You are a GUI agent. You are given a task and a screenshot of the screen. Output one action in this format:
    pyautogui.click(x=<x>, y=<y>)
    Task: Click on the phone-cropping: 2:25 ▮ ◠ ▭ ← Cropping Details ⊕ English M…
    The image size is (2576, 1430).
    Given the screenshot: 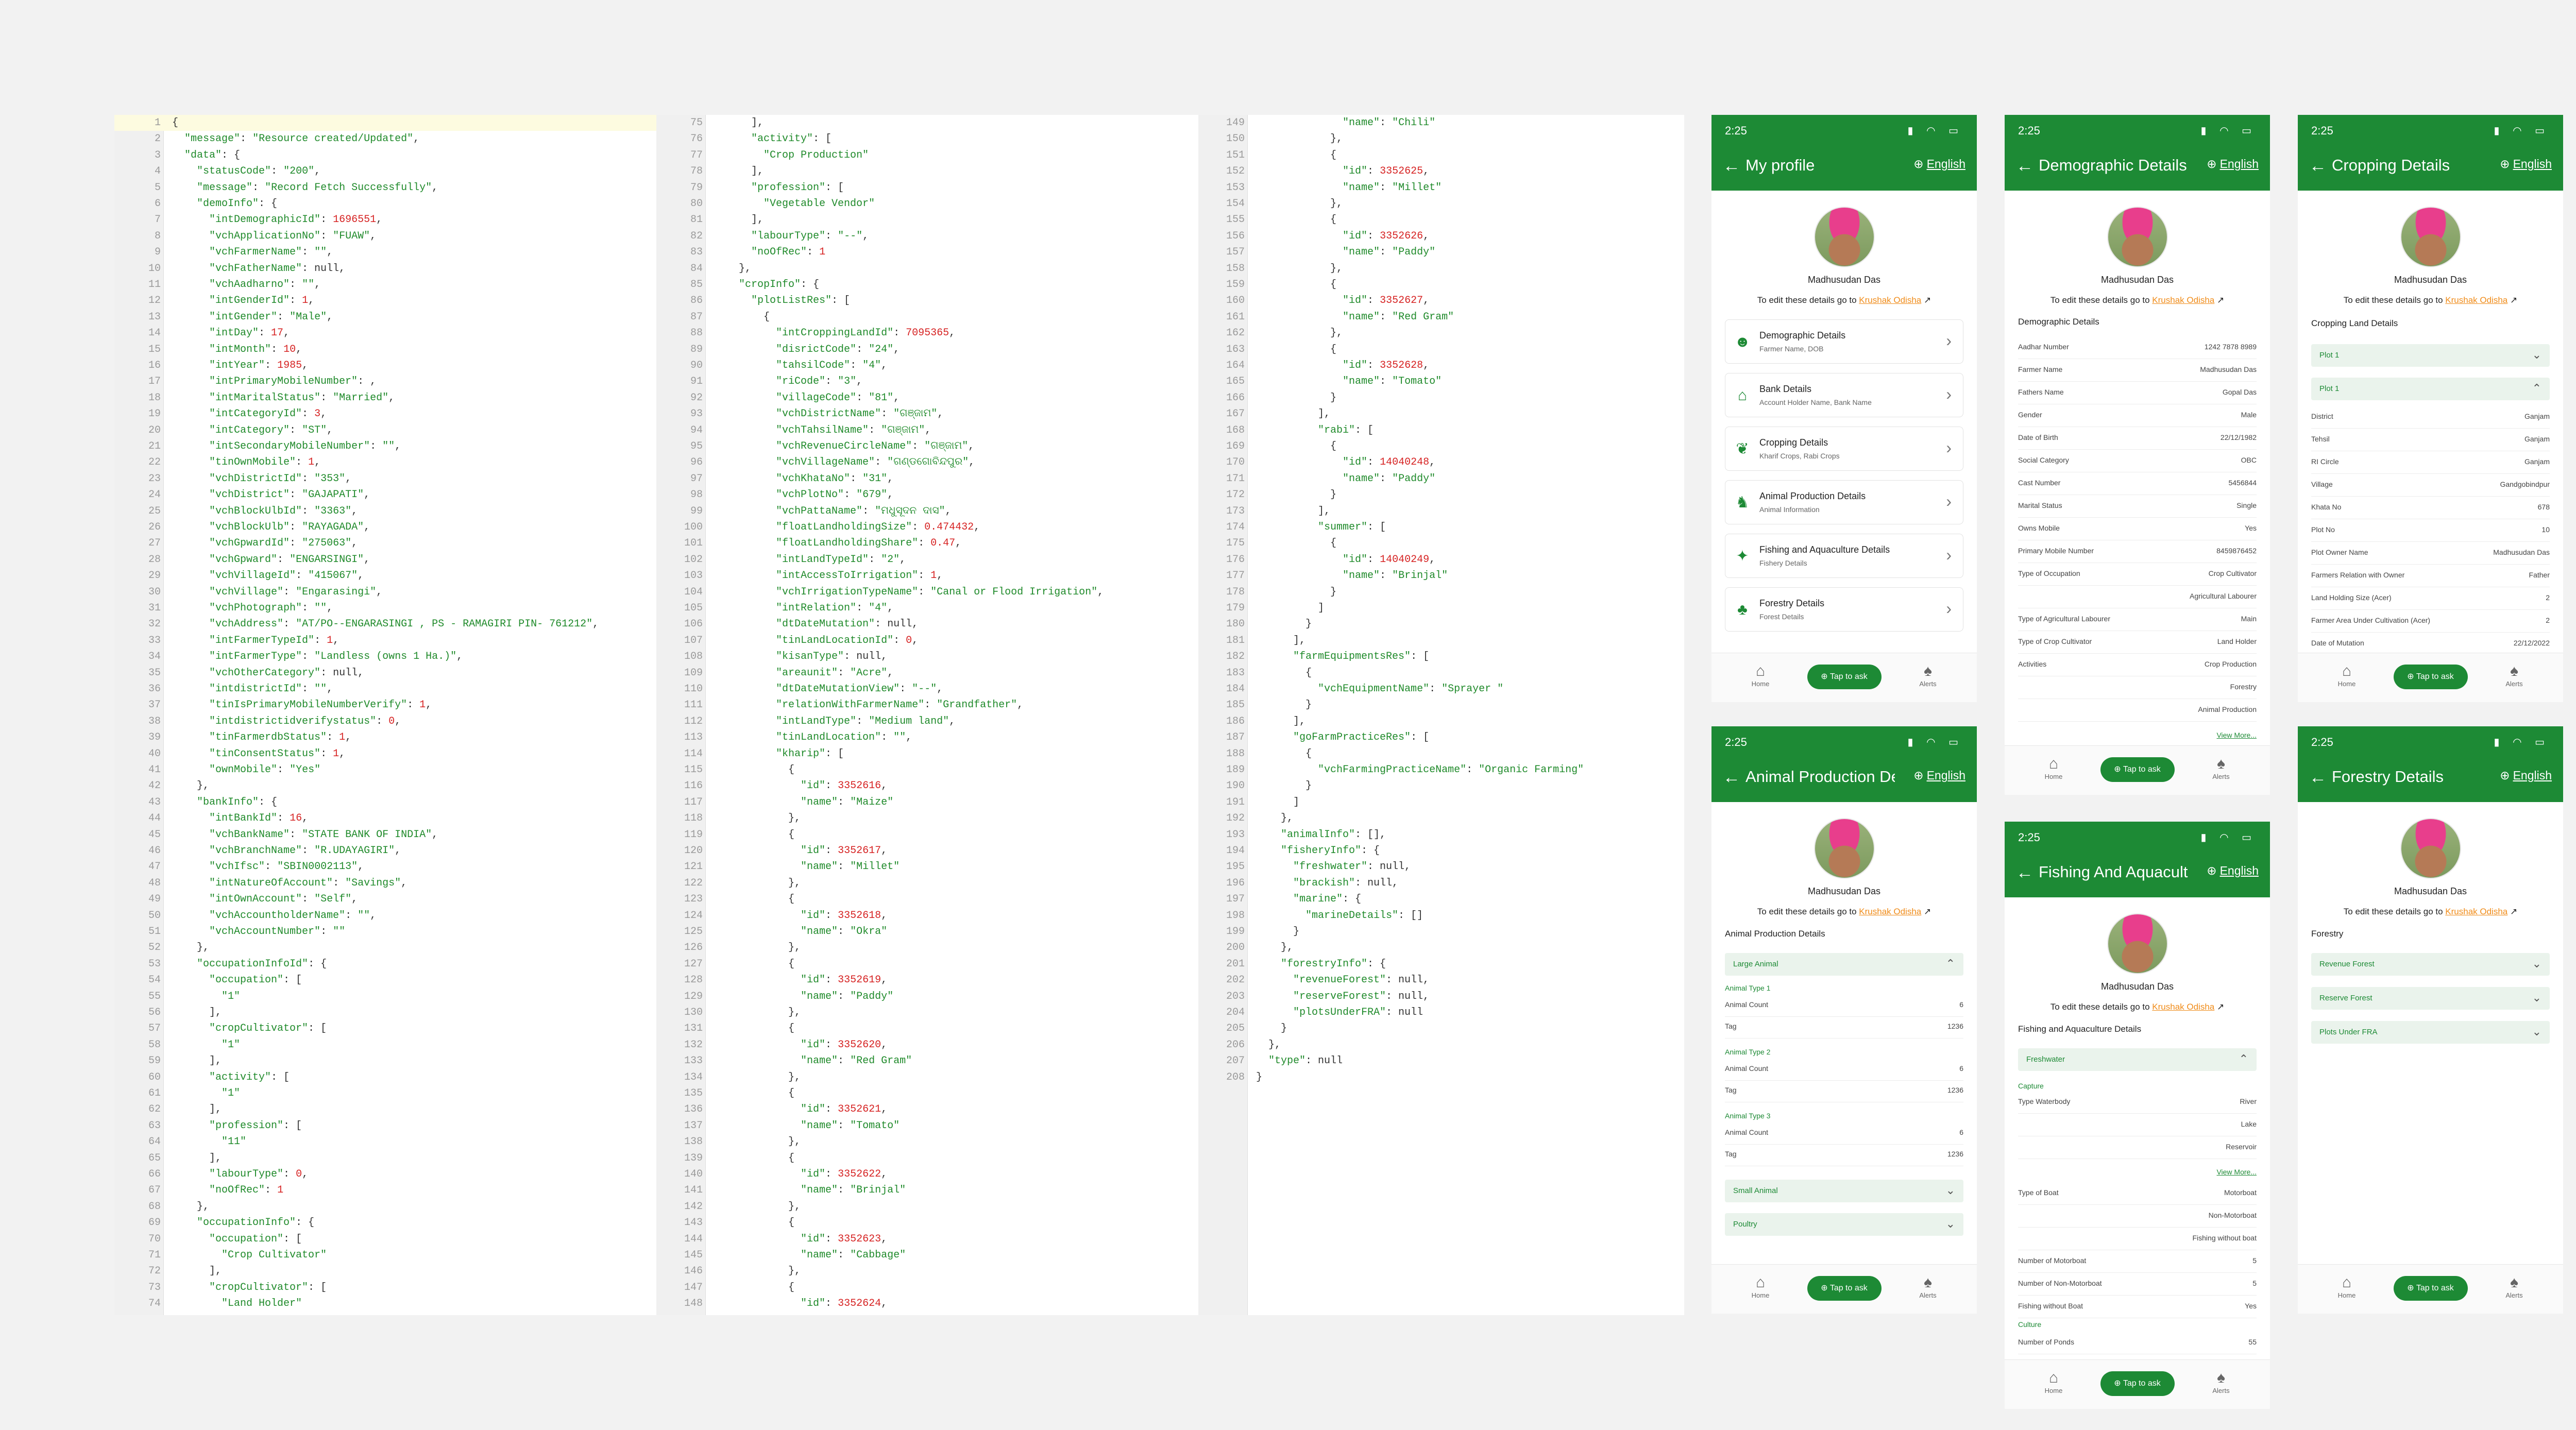 What is the action you would take?
    pyautogui.click(x=2430, y=408)
    